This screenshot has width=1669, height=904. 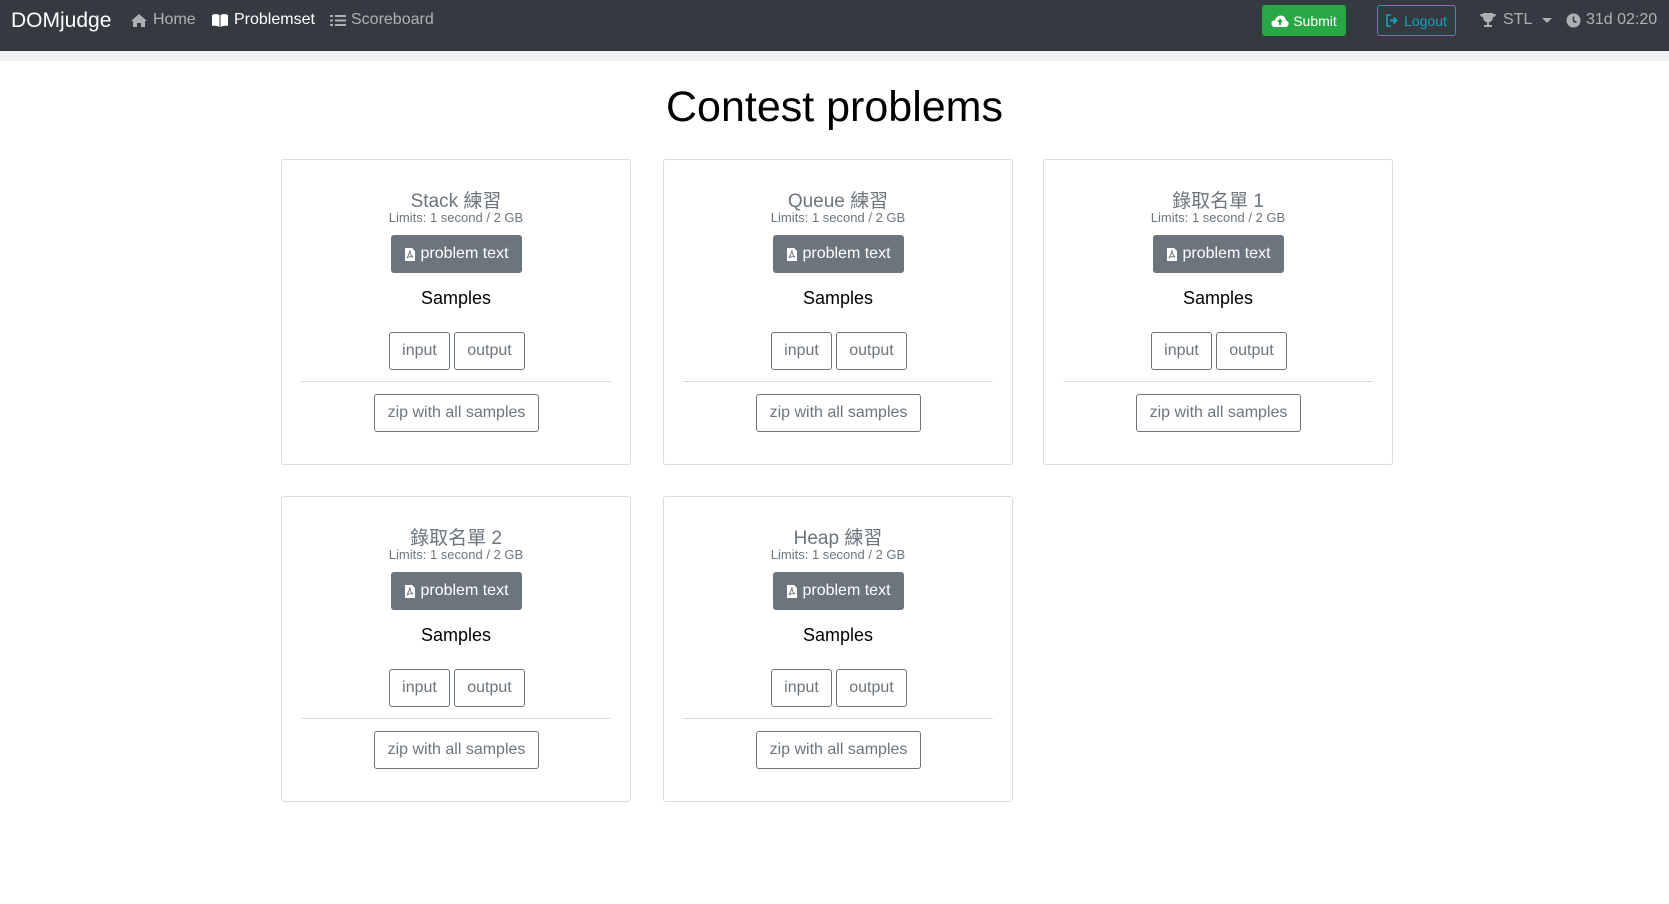 I want to click on contest-dropdown: STL, so click(x=1516, y=20).